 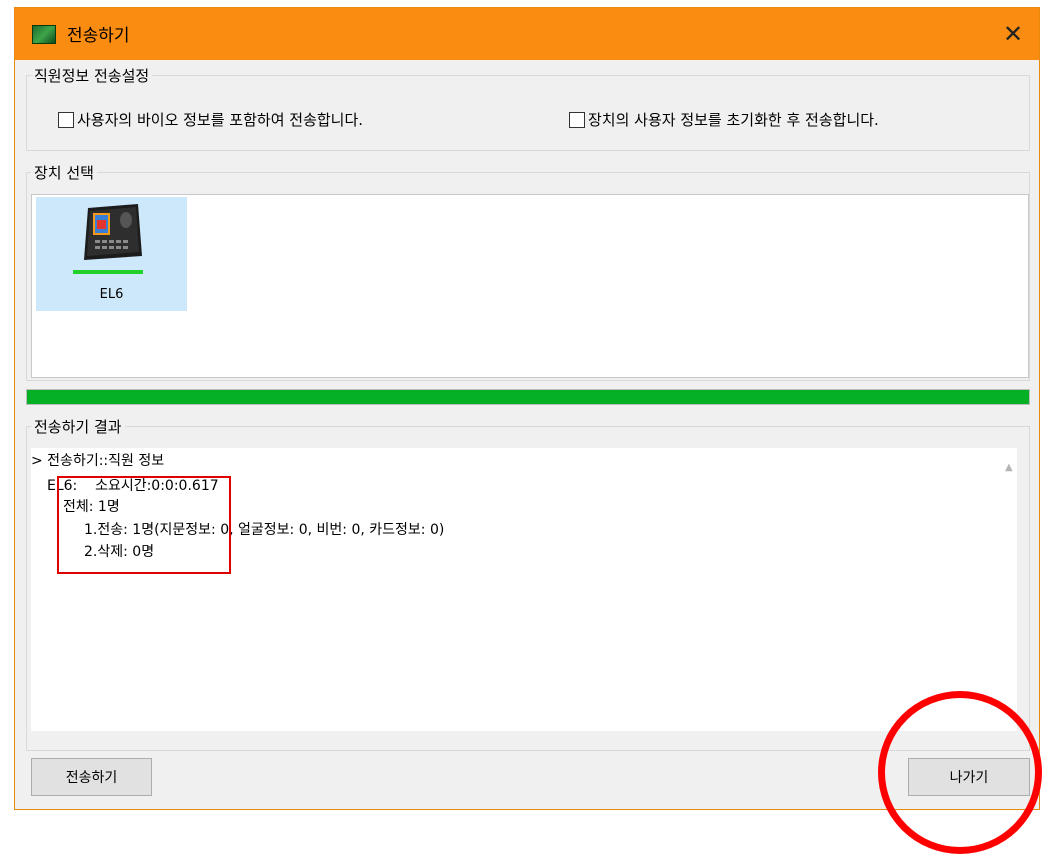 I want to click on title-bar: 전송하기 ✕, so click(x=527, y=34).